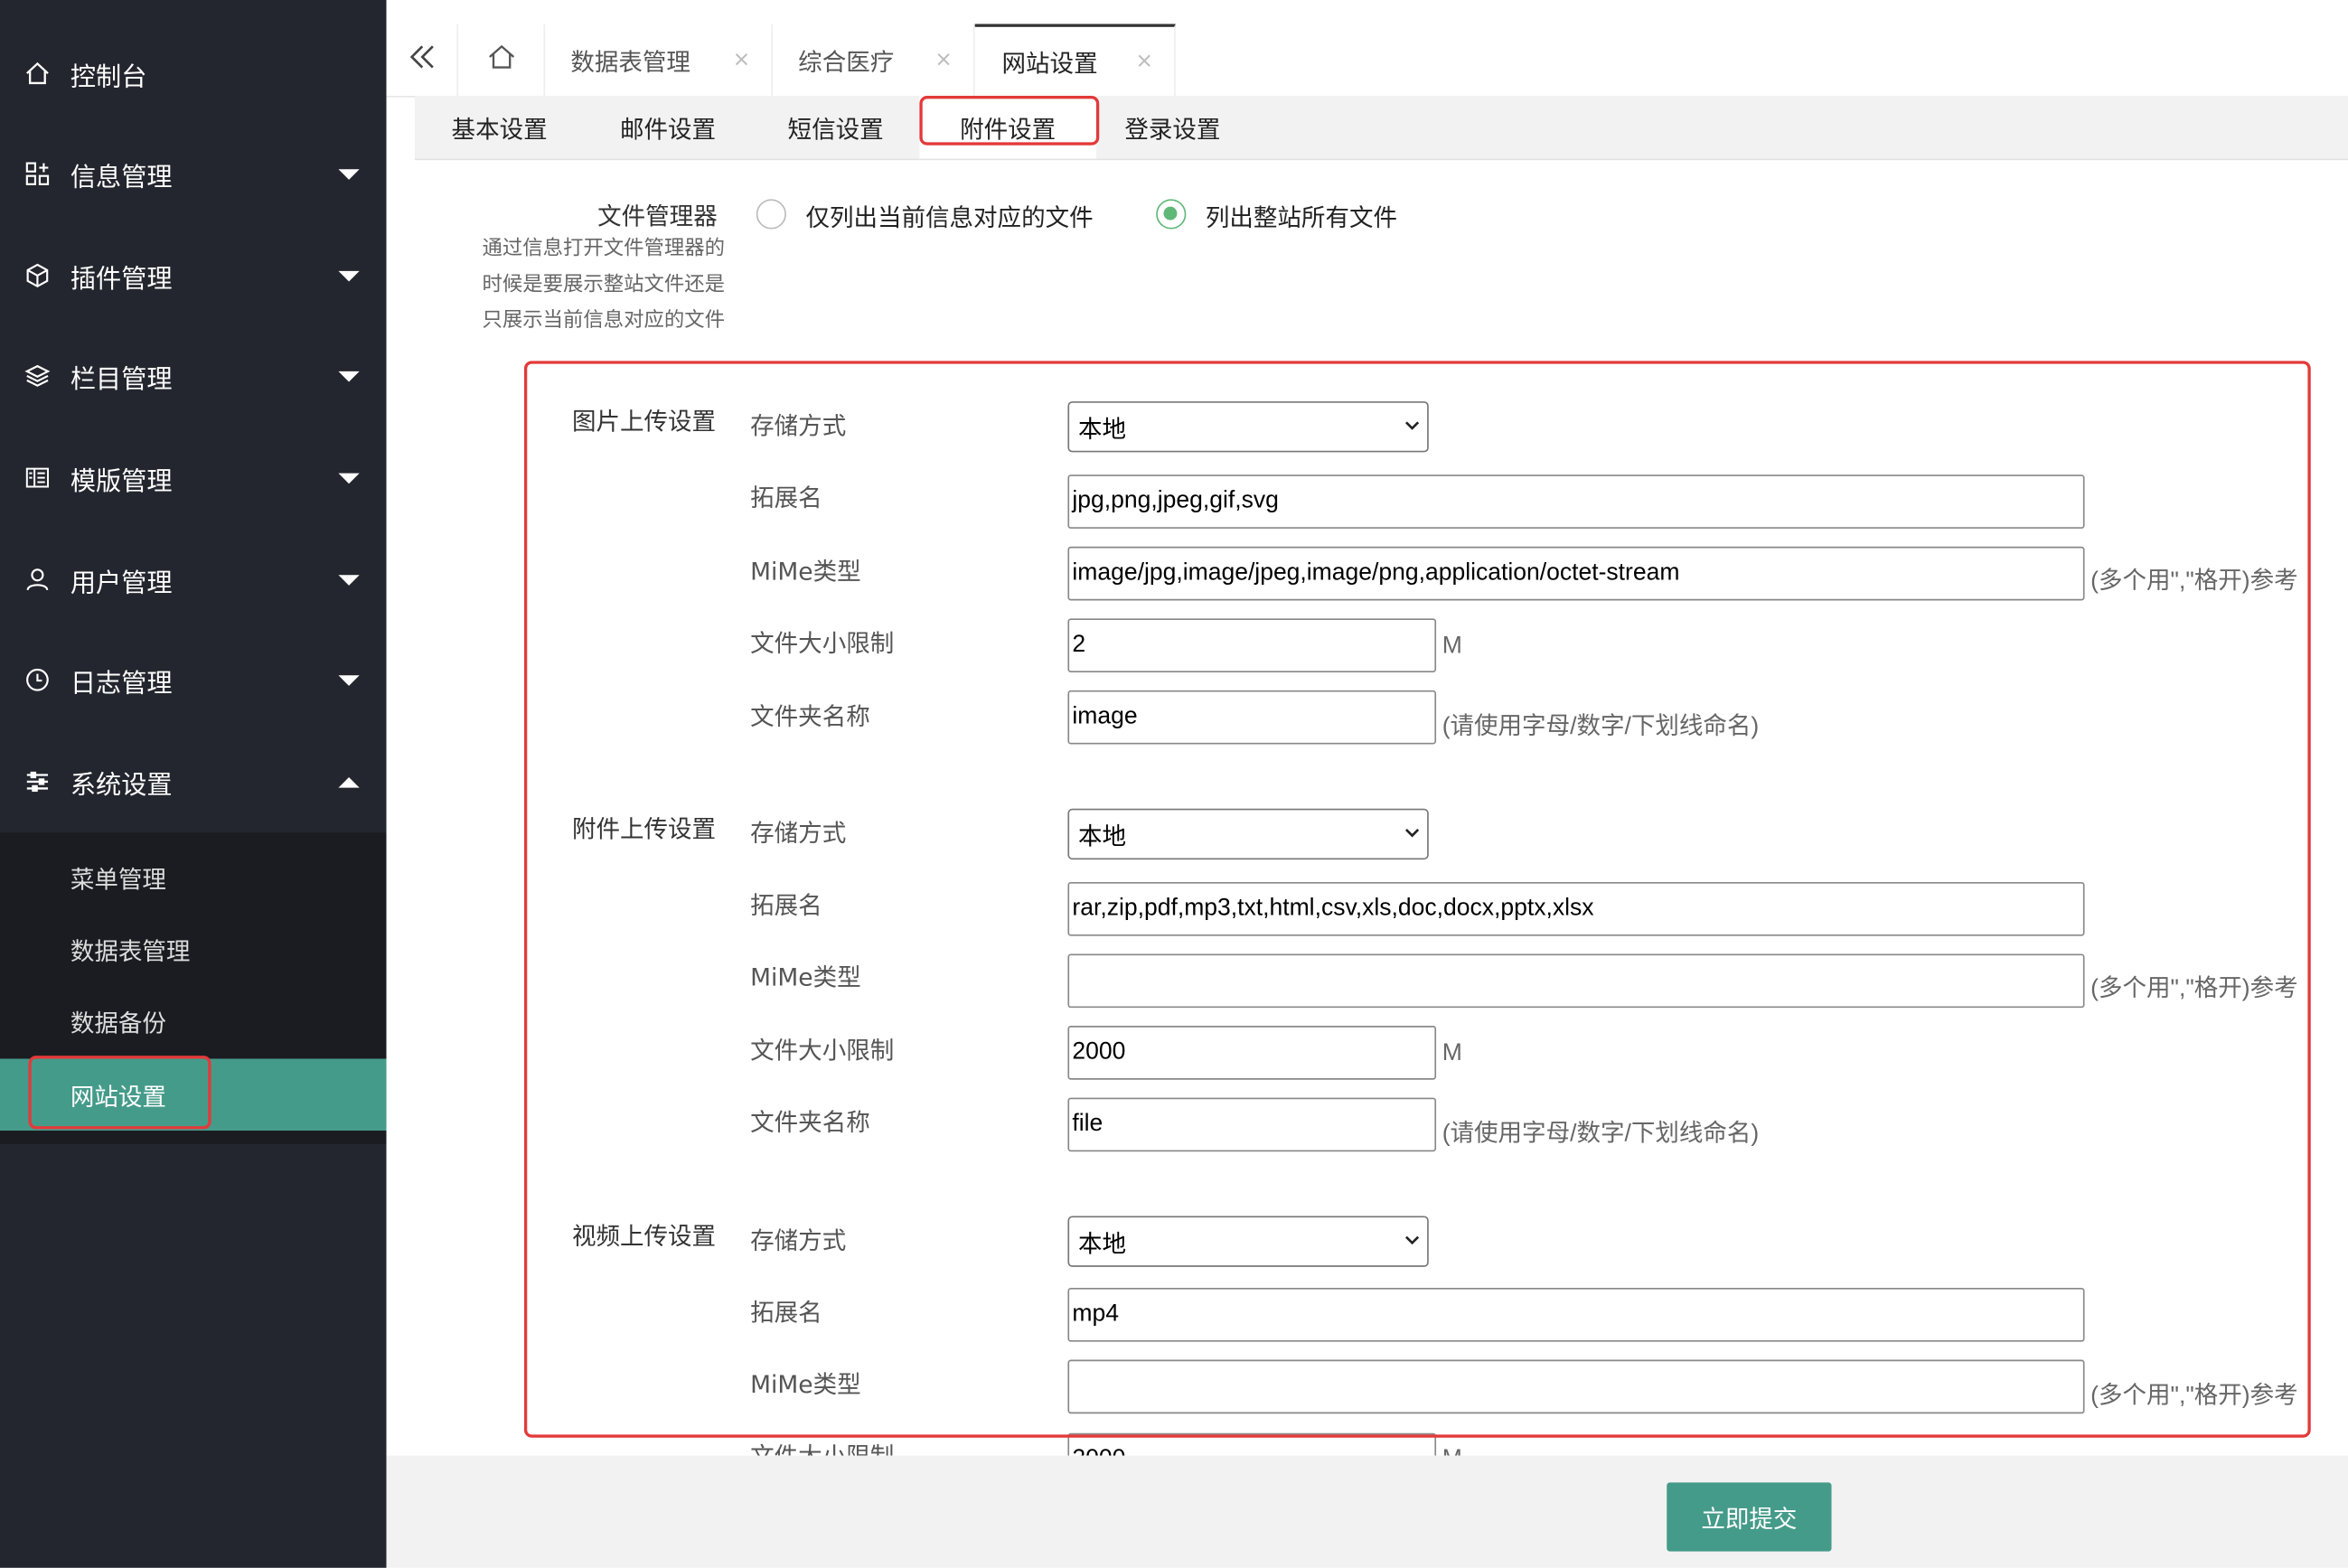 The height and width of the screenshot is (1568, 2348). I want to click on sidebar-item-label: 日志管理, so click(121, 683).